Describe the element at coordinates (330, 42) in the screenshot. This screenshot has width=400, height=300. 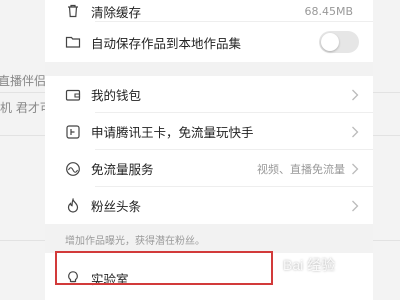
I see `toggle-knob` at that location.